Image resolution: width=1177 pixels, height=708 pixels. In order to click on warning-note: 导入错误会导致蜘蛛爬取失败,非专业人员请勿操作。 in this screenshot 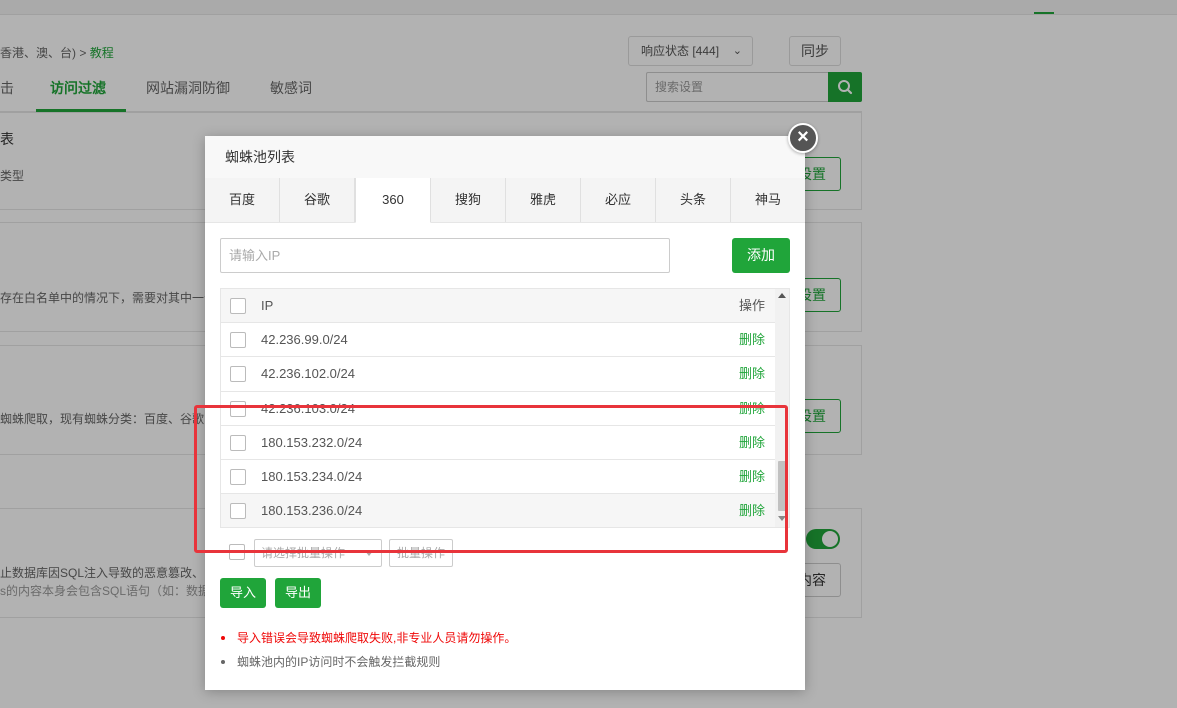, I will do `click(368, 638)`.